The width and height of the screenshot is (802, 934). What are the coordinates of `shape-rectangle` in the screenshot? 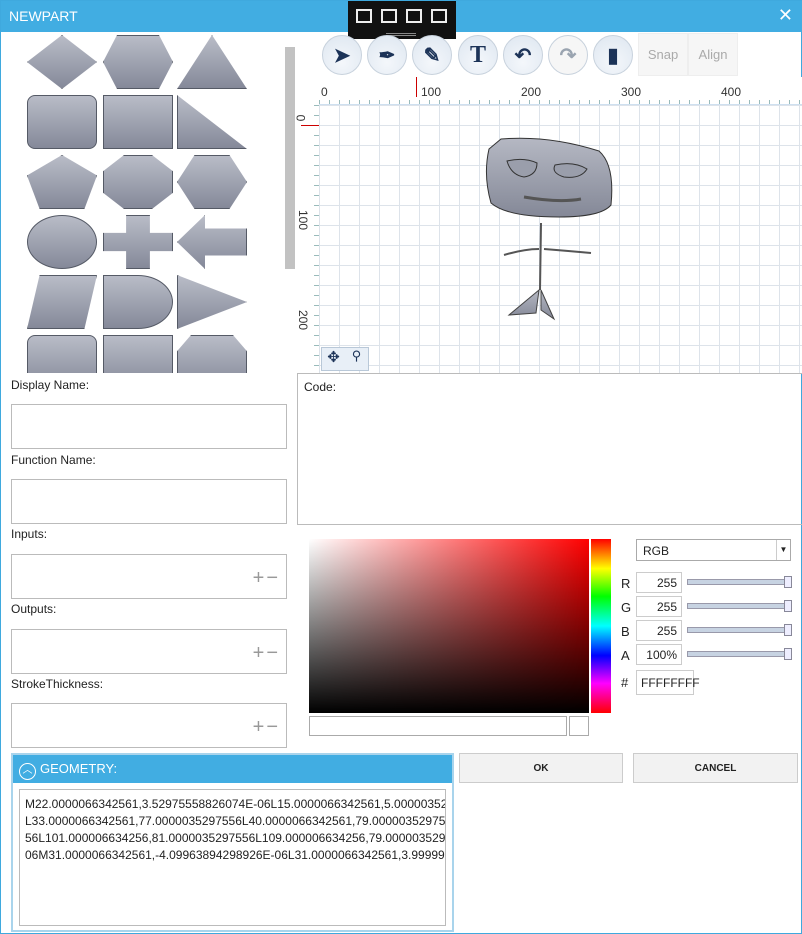 It's located at (138, 122).